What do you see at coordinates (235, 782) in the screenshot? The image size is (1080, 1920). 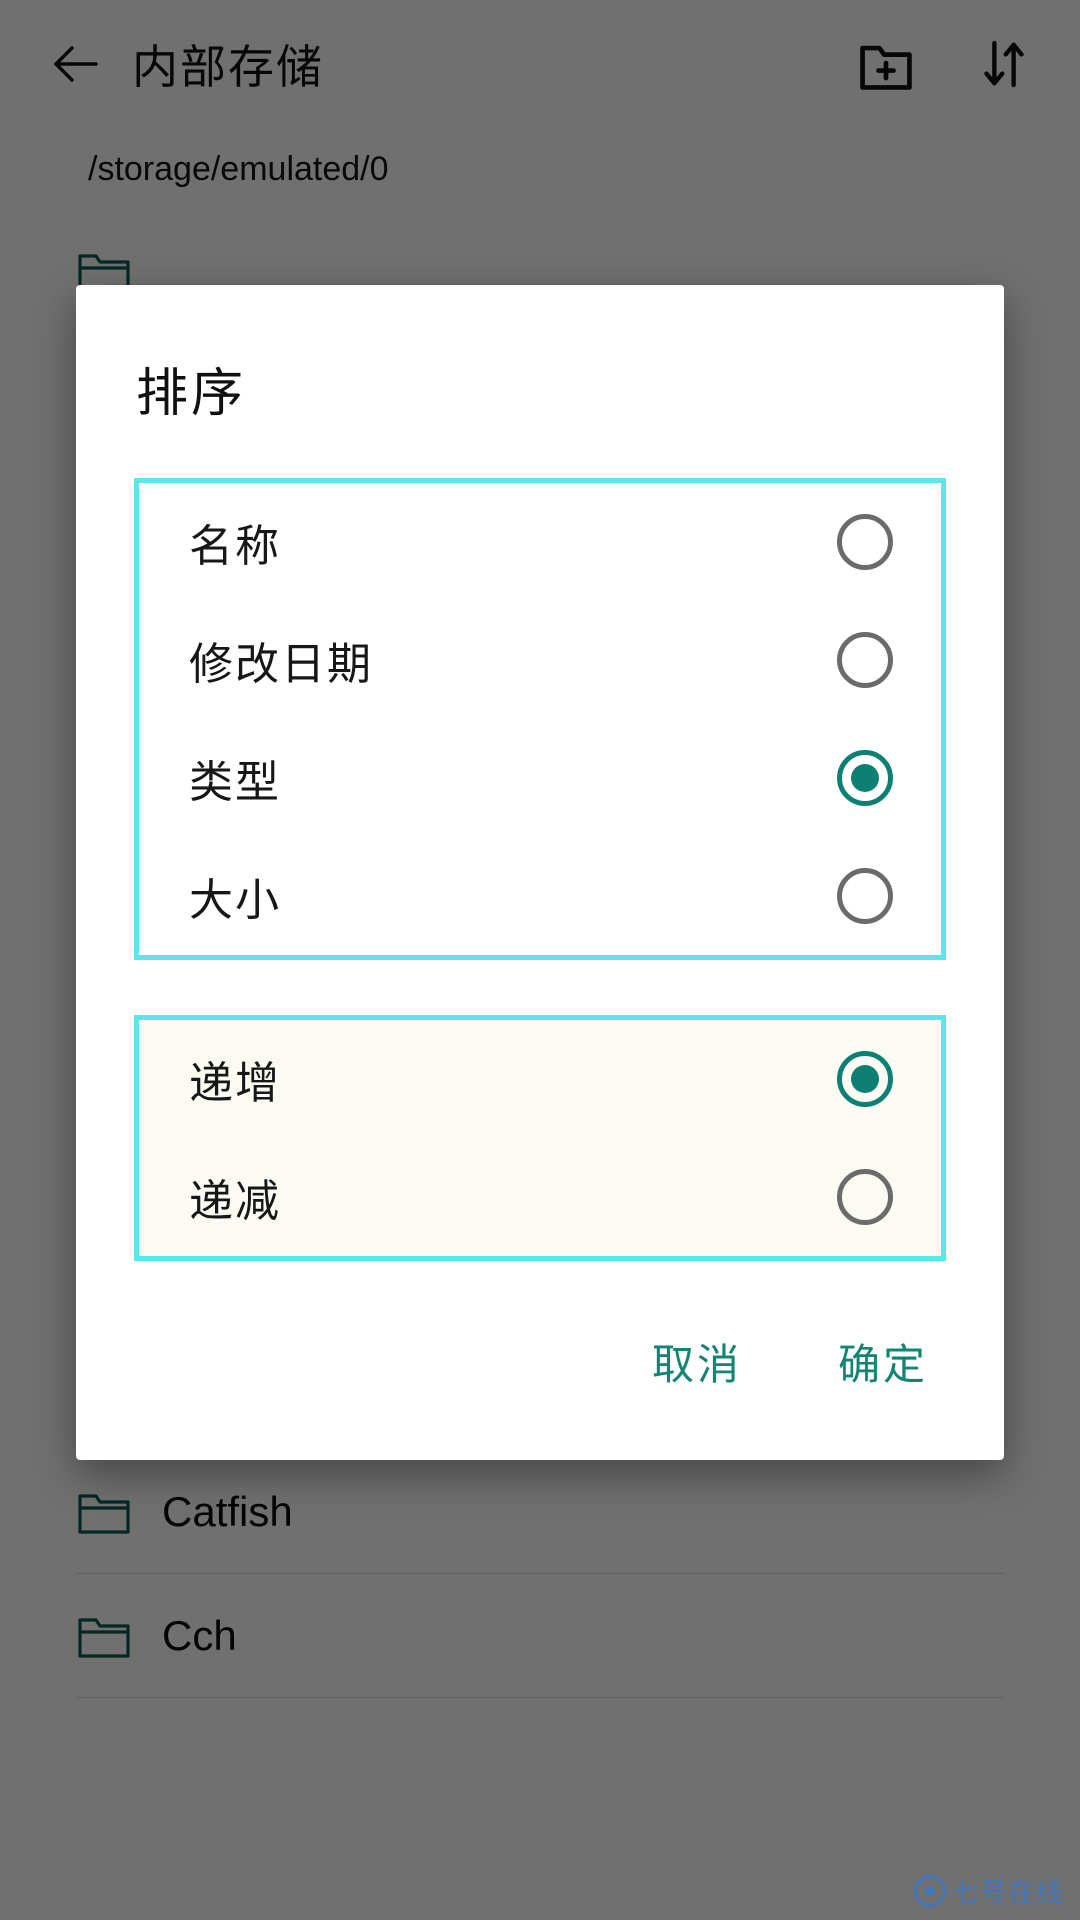 I see `radio-label: 类型` at bounding box center [235, 782].